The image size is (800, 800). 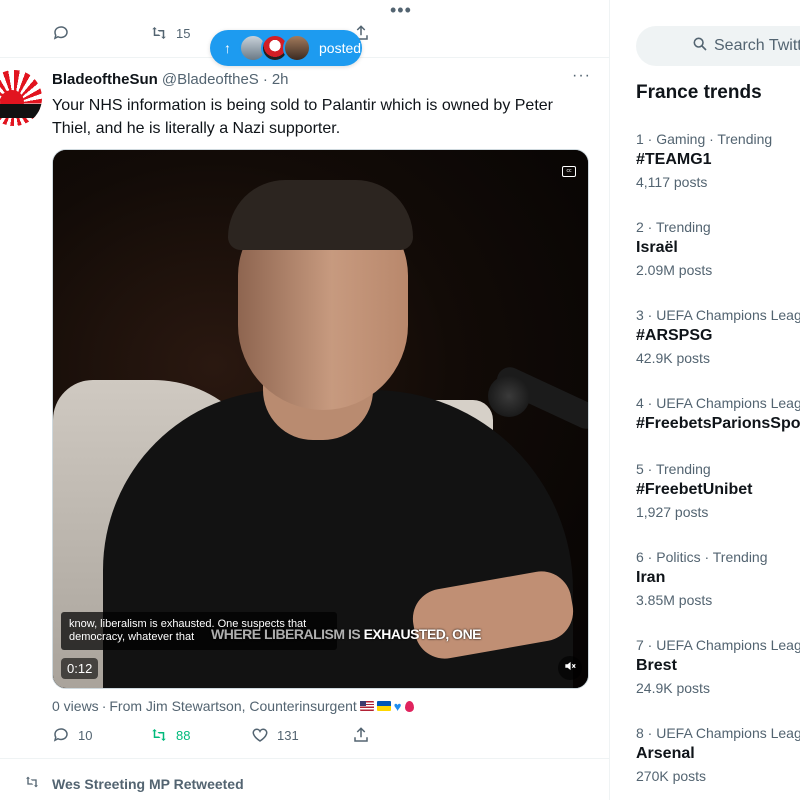 I want to click on trends-title: France trends, so click(x=699, y=92).